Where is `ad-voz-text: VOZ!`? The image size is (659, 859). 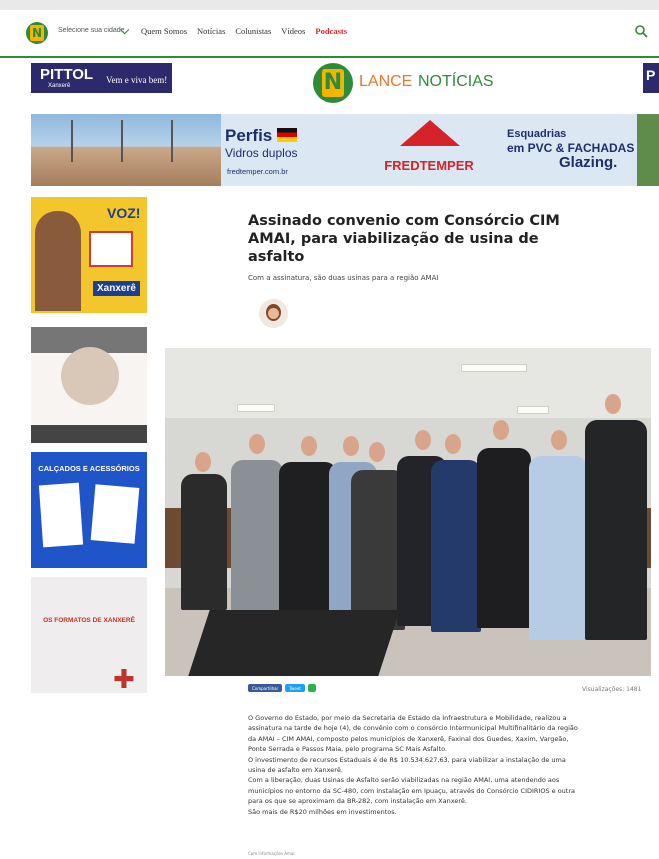 ad-voz-text: VOZ! is located at coordinates (124, 213).